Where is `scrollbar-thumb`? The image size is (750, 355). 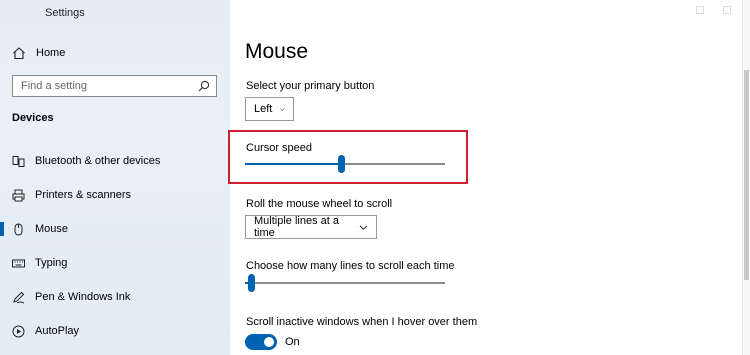 scrollbar-thumb is located at coordinates (746, 175).